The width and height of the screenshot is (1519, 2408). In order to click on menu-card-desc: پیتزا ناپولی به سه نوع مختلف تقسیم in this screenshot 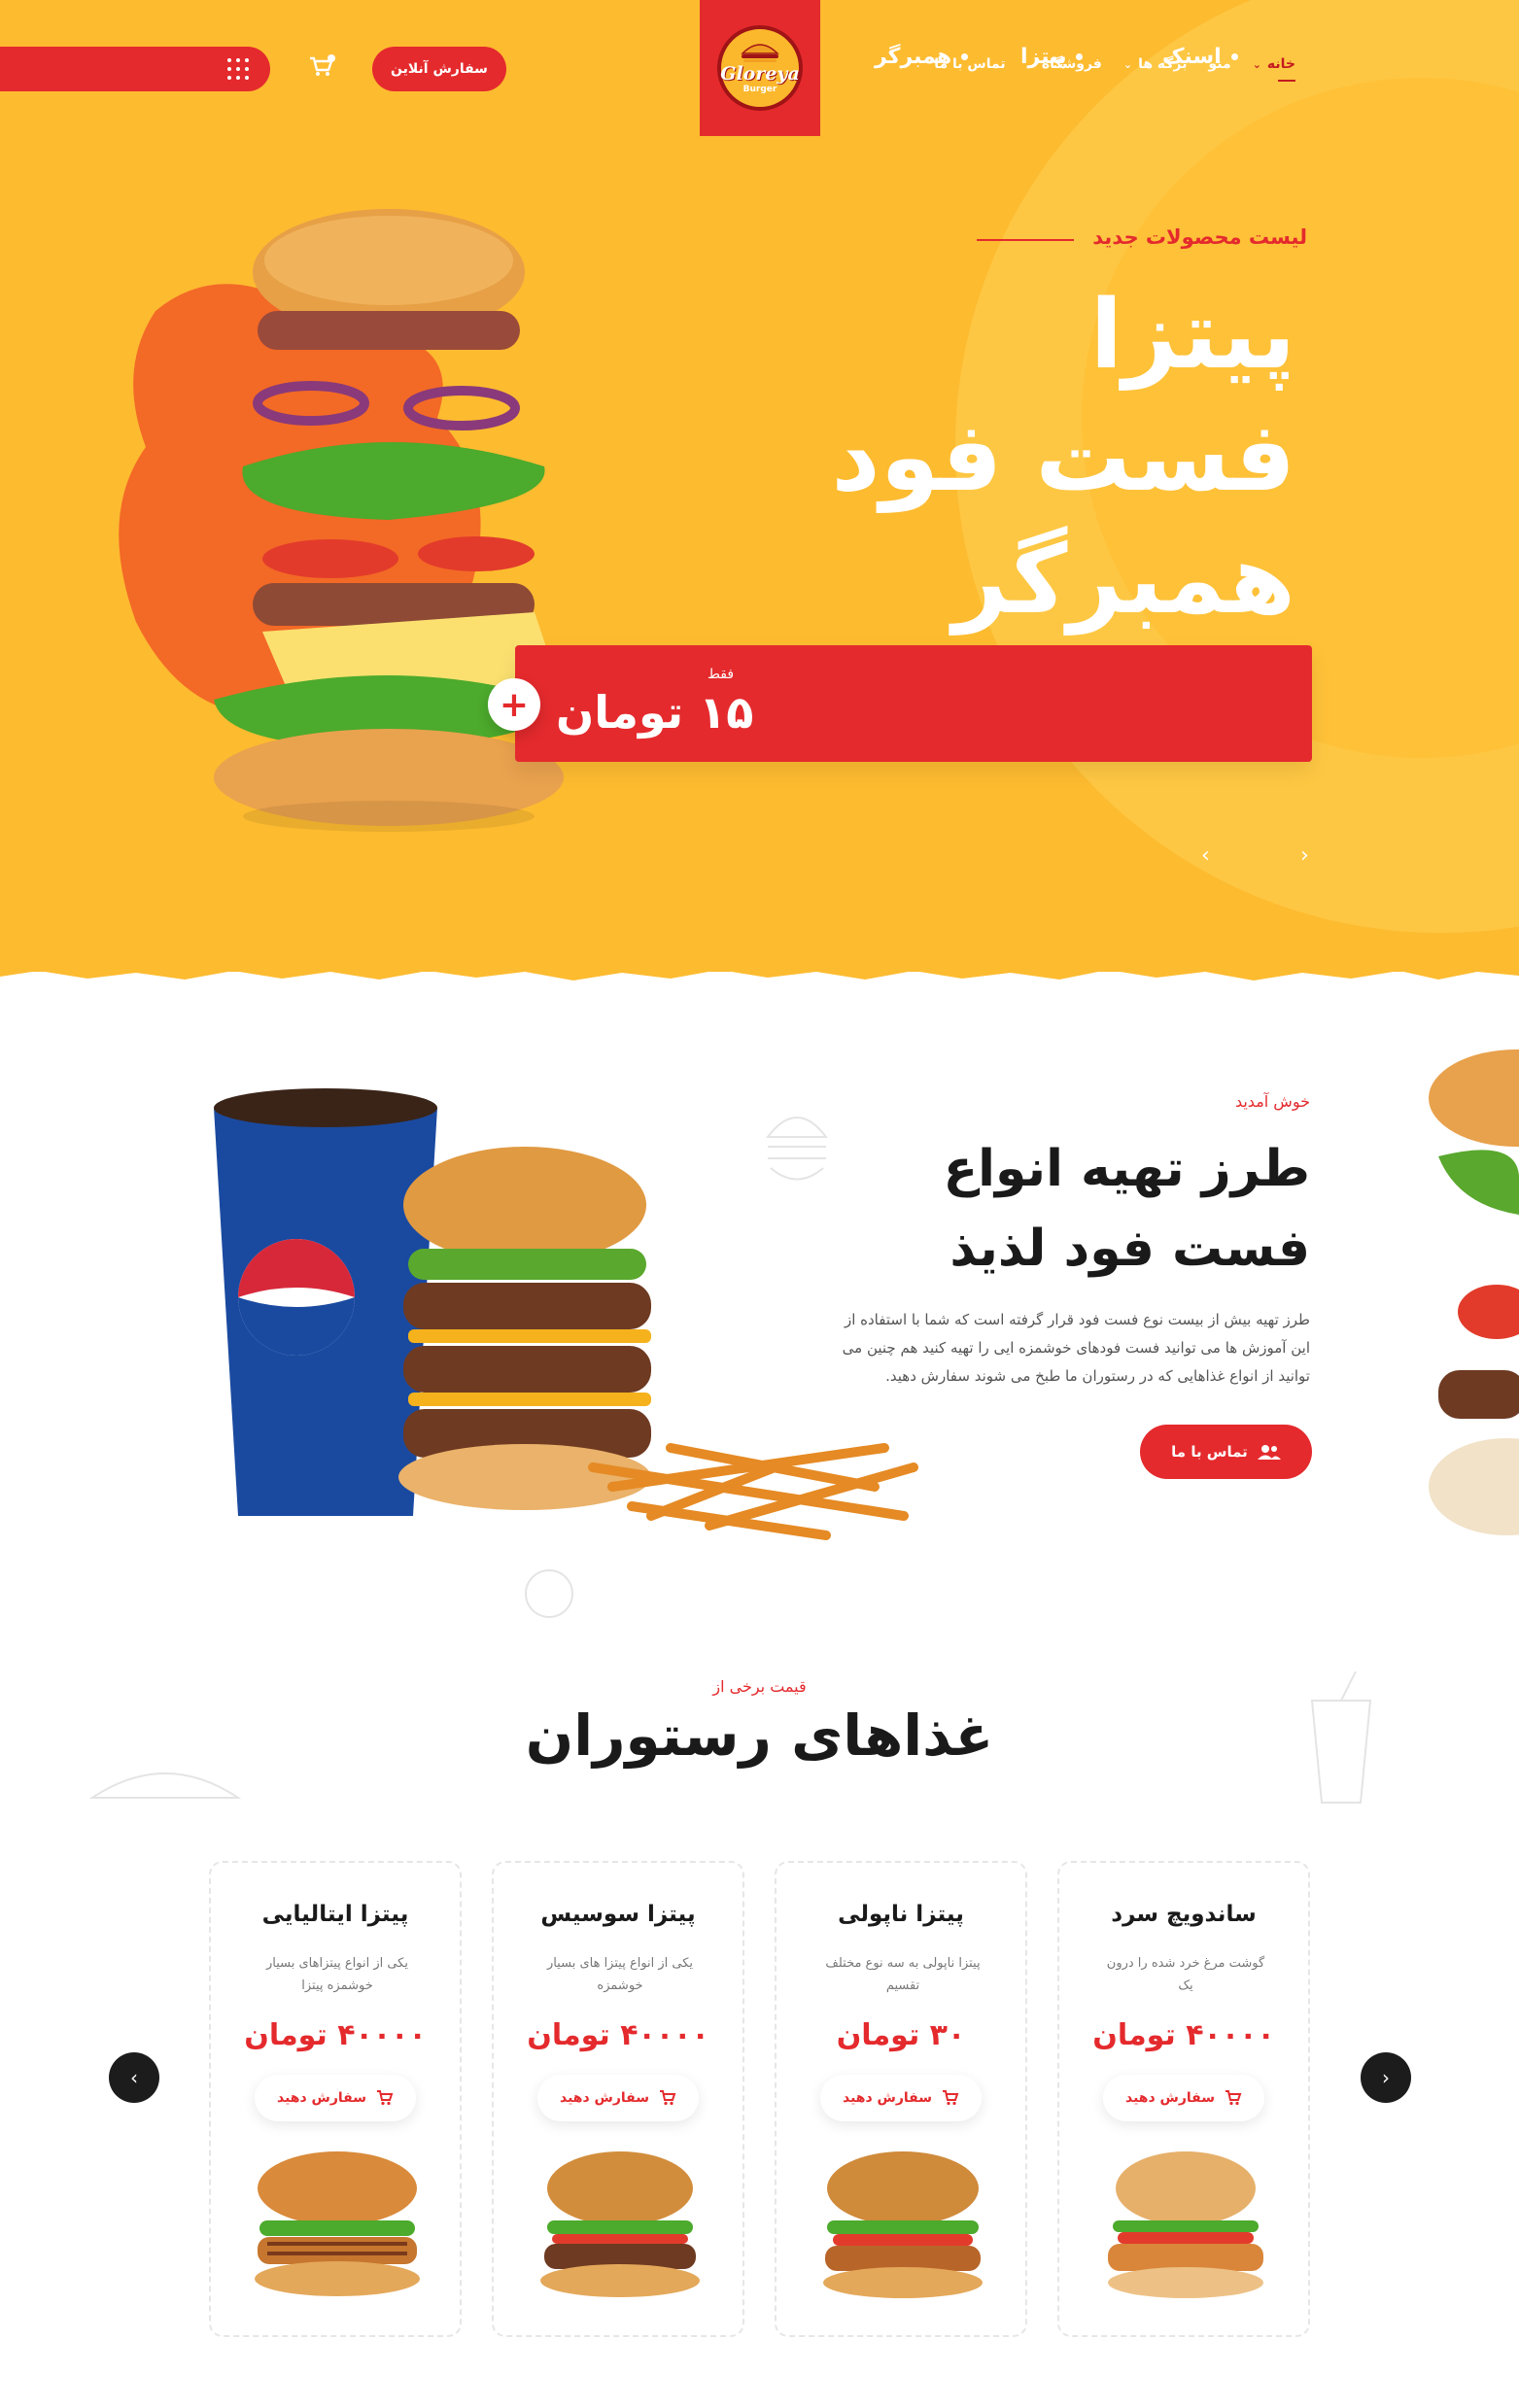, I will do `click(903, 1974)`.